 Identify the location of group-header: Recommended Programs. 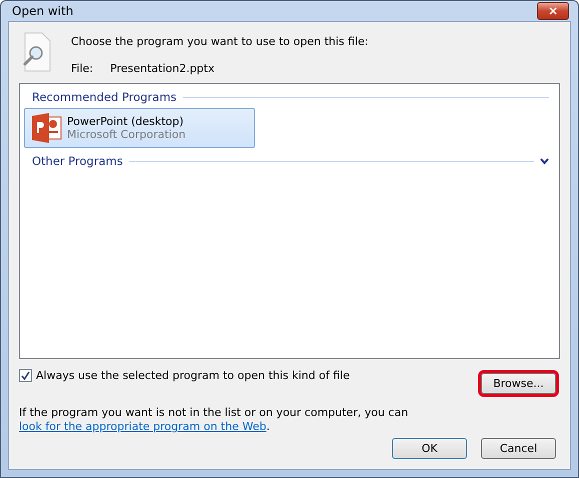
(104, 97).